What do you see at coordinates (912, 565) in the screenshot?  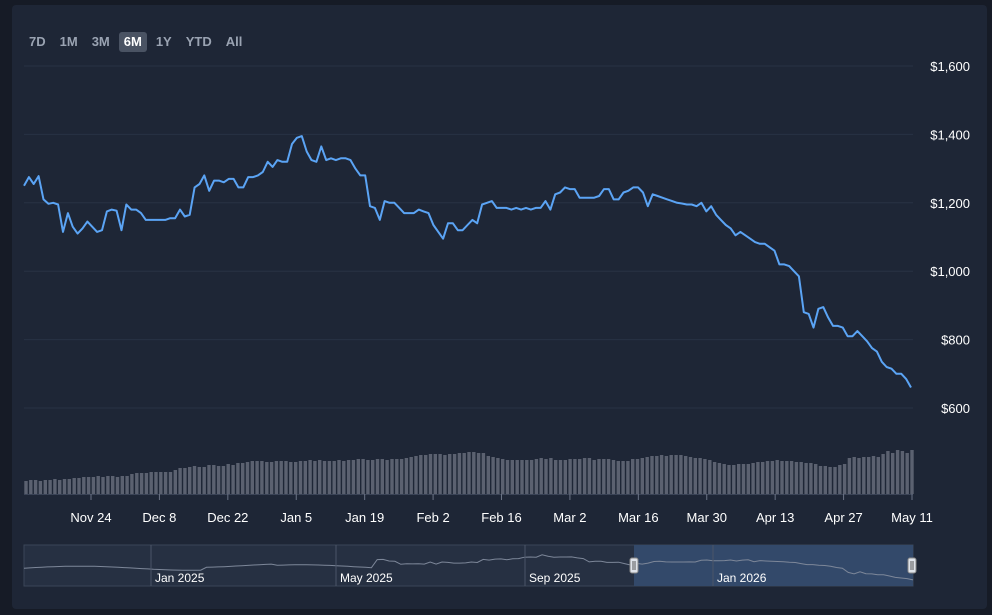 I see `navigator-handle-right` at bounding box center [912, 565].